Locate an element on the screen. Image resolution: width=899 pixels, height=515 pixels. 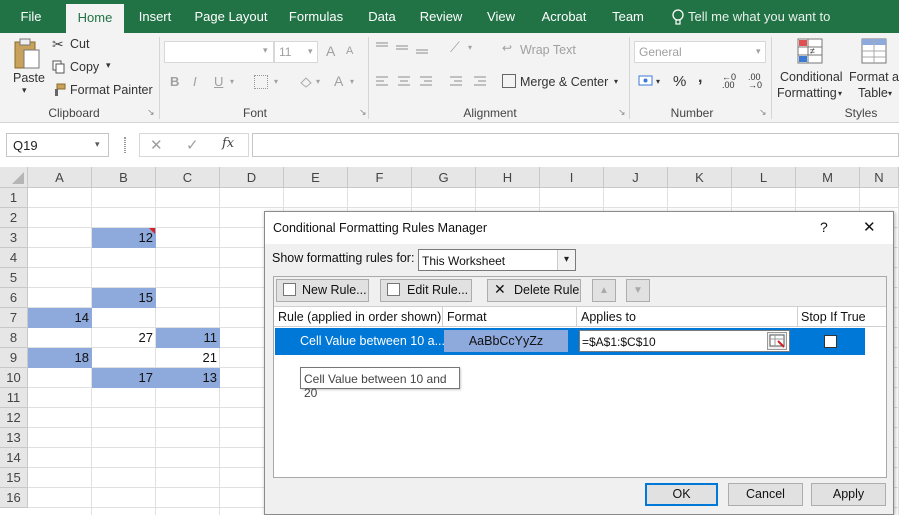
orientation-icon: ⟋ is located at coordinates (455, 47).